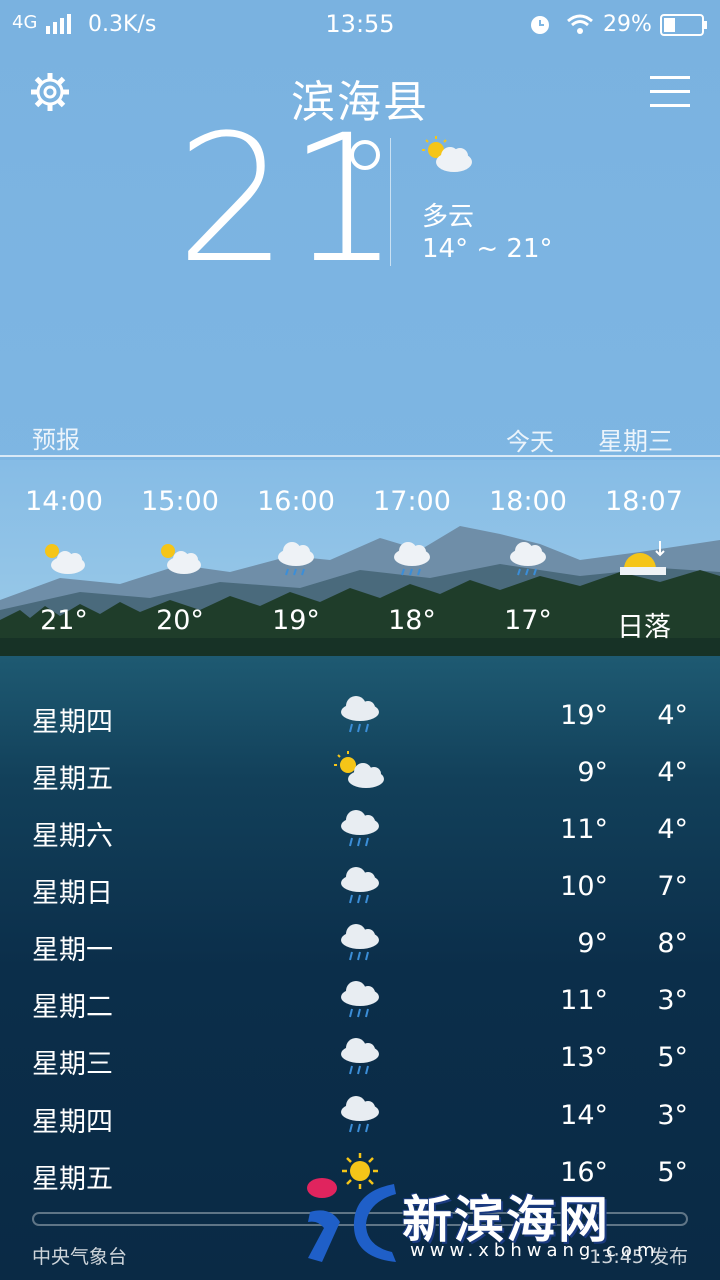 The height and width of the screenshot is (1280, 720). What do you see at coordinates (72, 1064) in the screenshot?
I see `day-name: 星期三` at bounding box center [72, 1064].